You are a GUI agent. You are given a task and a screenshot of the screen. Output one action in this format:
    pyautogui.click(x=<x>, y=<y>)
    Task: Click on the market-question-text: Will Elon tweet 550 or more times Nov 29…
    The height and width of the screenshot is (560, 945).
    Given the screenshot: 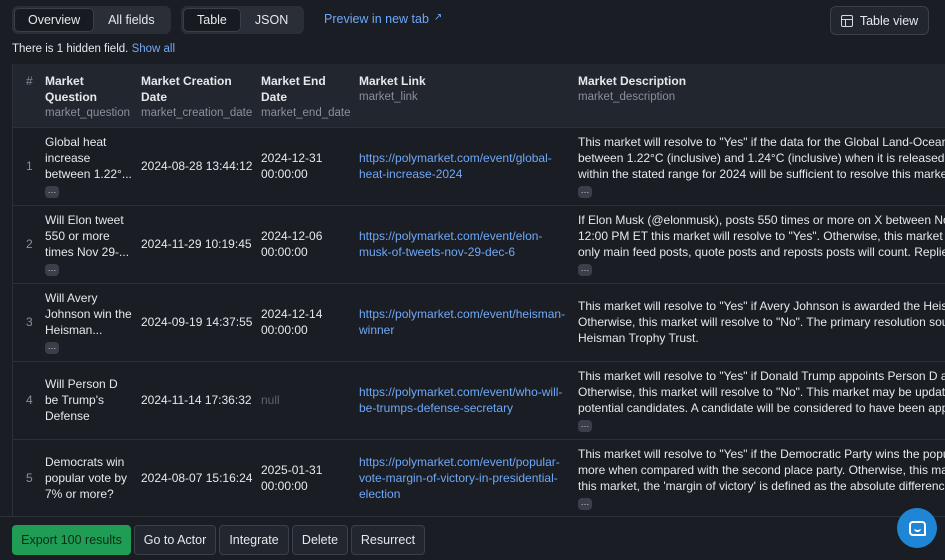 What is the action you would take?
    pyautogui.click(x=87, y=236)
    